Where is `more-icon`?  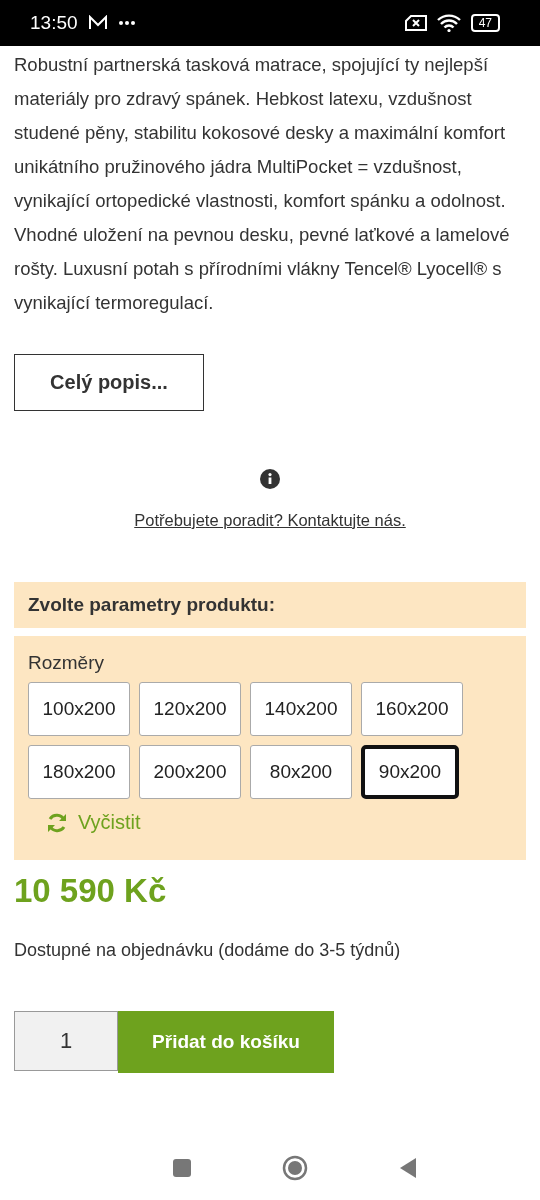 more-icon is located at coordinates (126, 23).